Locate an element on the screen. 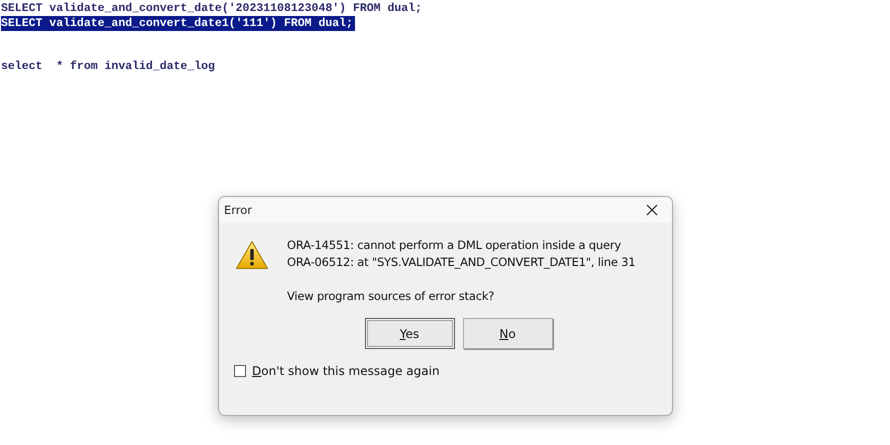 This screenshot has height=445, width=890. warning-icon is located at coordinates (252, 255).